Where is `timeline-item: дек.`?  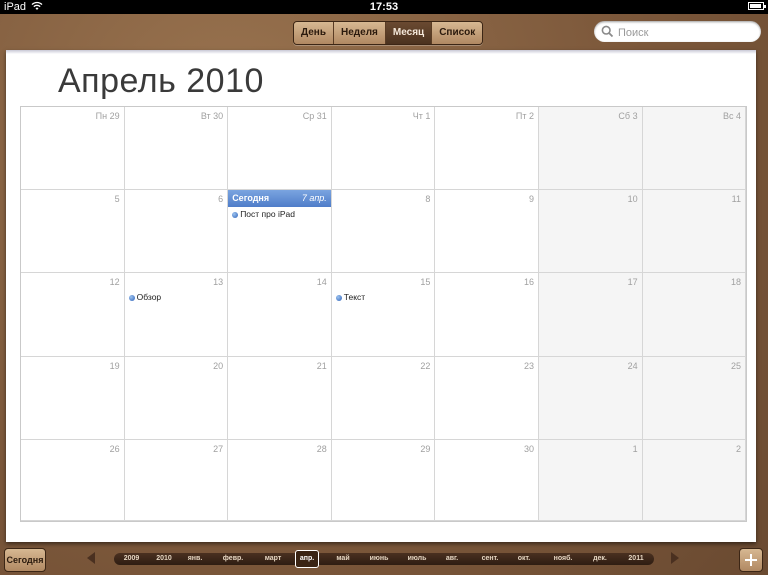 timeline-item: дек. is located at coordinates (600, 559).